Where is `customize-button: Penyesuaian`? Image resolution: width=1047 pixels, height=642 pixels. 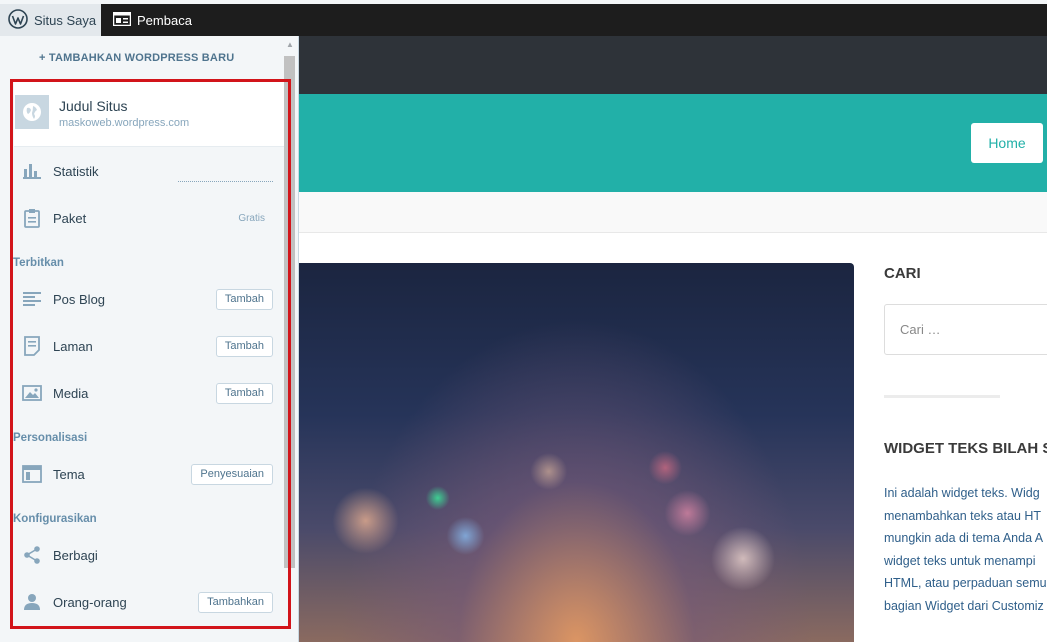 customize-button: Penyesuaian is located at coordinates (232, 474).